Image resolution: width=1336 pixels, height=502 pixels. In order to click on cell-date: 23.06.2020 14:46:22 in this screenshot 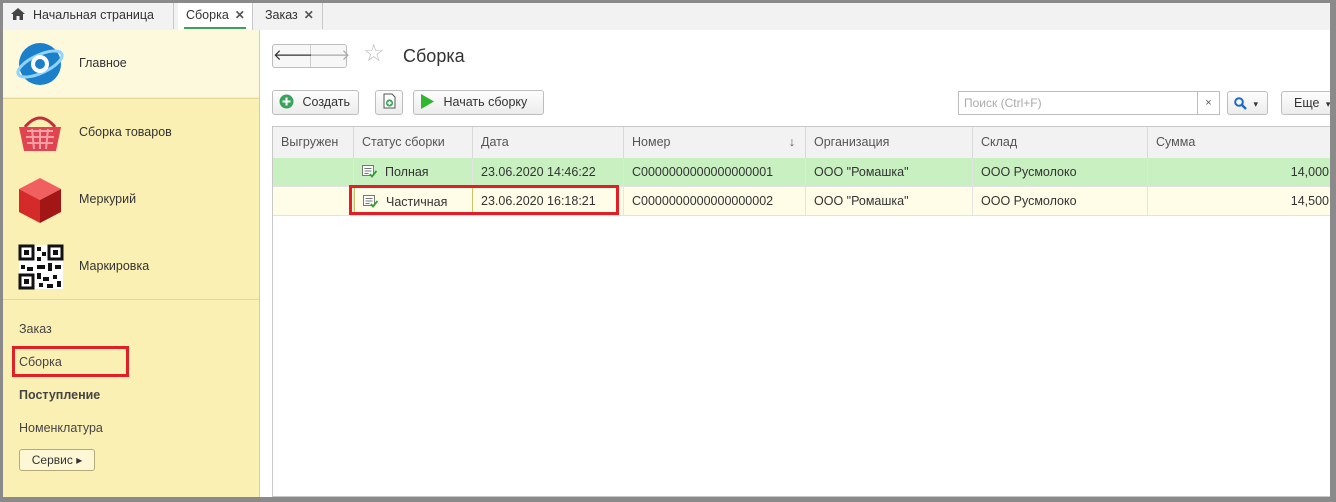, I will do `click(548, 172)`.